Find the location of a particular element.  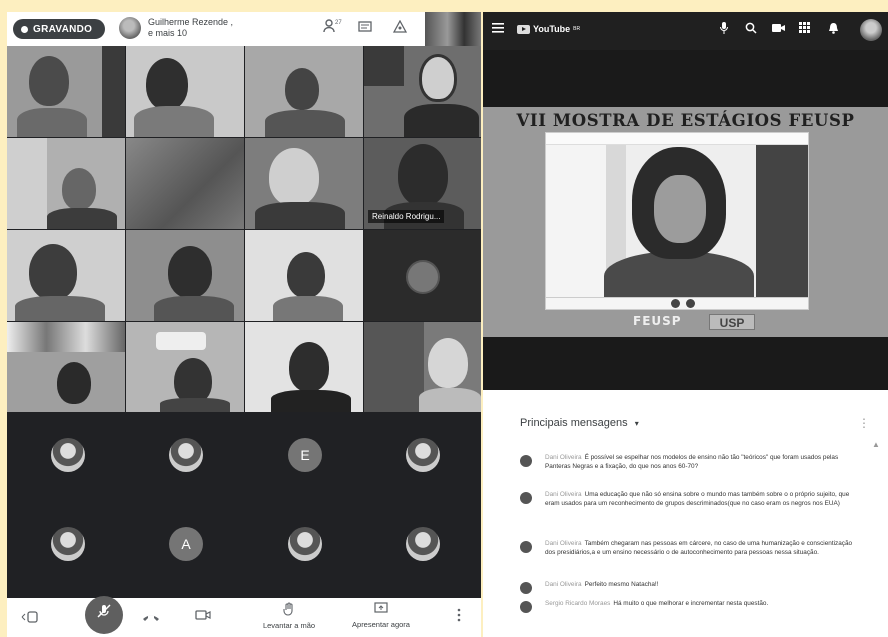

apps-grid-icon is located at coordinates (804, 29).